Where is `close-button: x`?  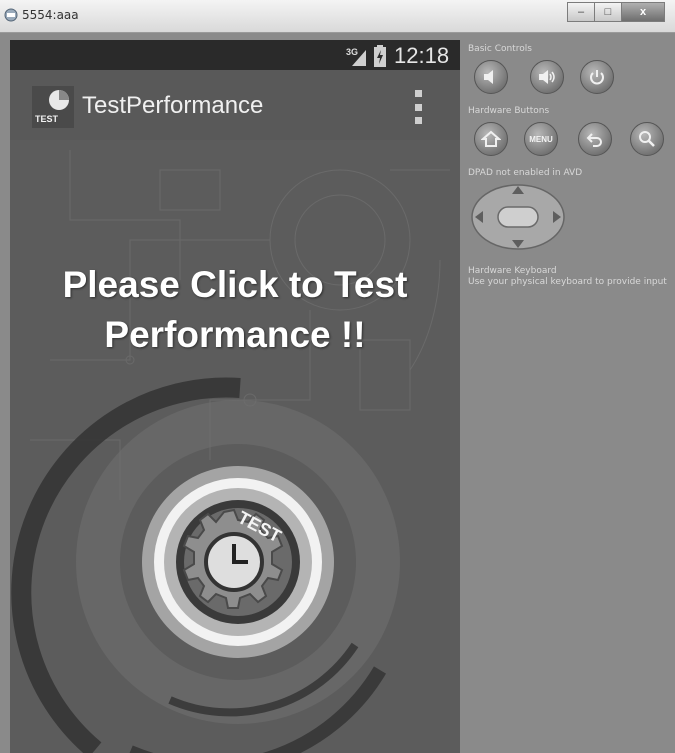
close-button: x is located at coordinates (643, 12).